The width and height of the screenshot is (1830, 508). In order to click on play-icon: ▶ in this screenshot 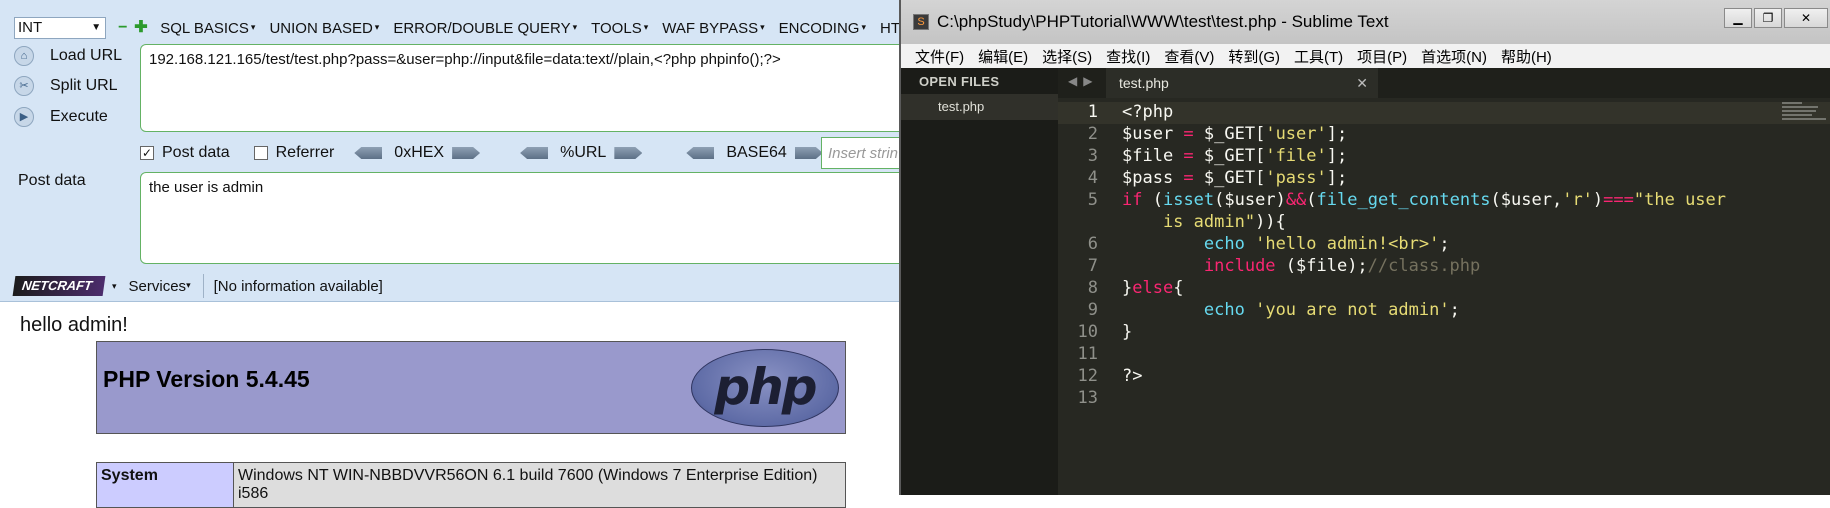, I will do `click(24, 117)`.